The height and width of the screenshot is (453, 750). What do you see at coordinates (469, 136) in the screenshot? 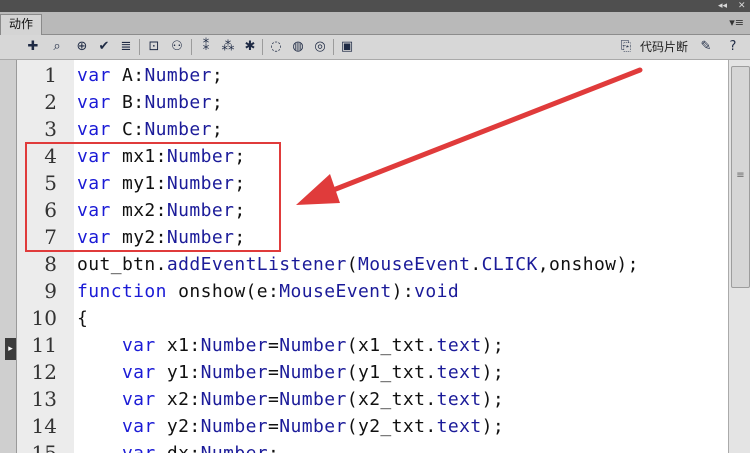
I see `red-arrow-annotation` at bounding box center [469, 136].